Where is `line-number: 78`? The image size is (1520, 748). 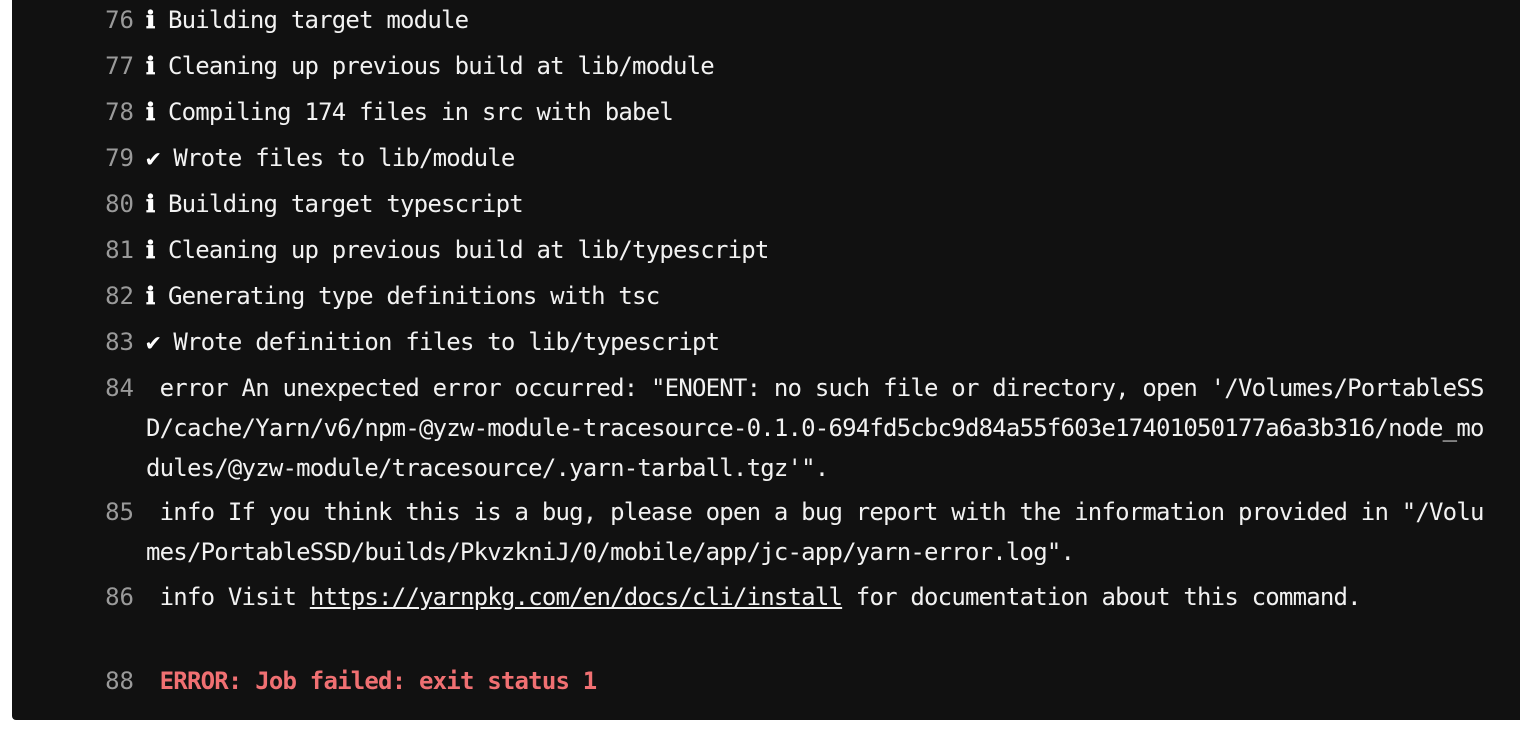 line-number: 78 is located at coordinates (73, 112).